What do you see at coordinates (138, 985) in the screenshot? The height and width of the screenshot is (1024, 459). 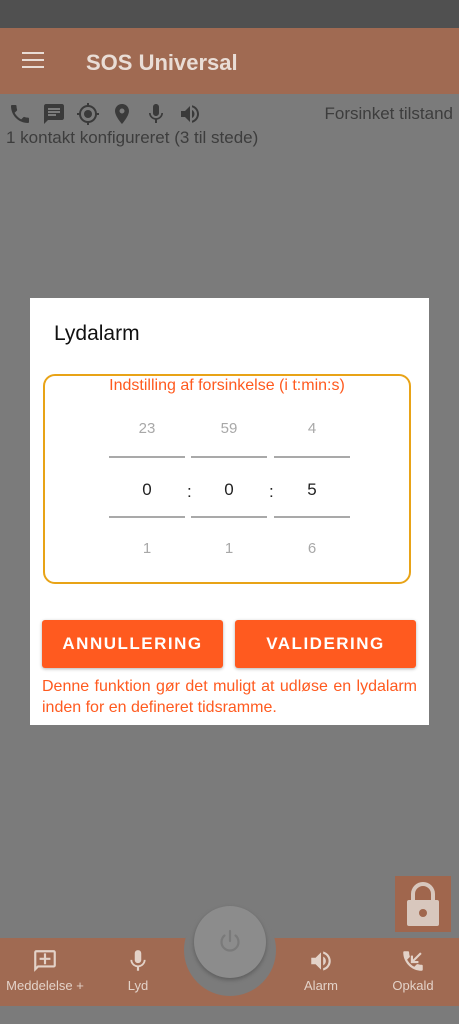 I see `nav-sound-label: Lyd` at bounding box center [138, 985].